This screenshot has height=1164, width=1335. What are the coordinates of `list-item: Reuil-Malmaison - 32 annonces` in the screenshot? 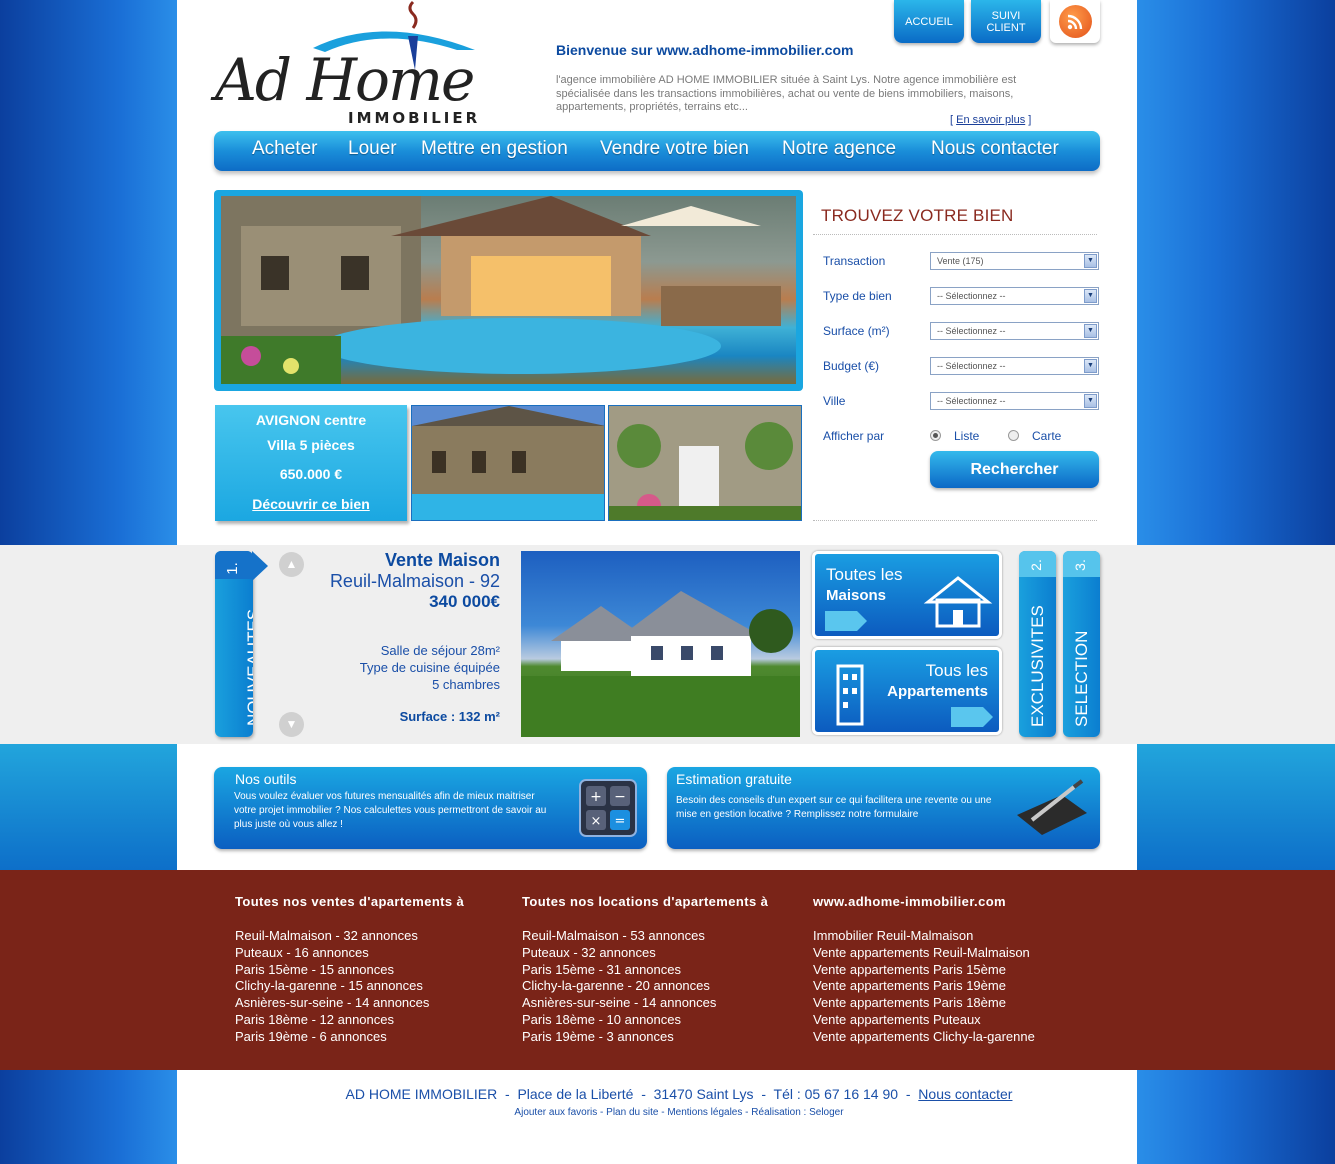 It's located at (332, 936).